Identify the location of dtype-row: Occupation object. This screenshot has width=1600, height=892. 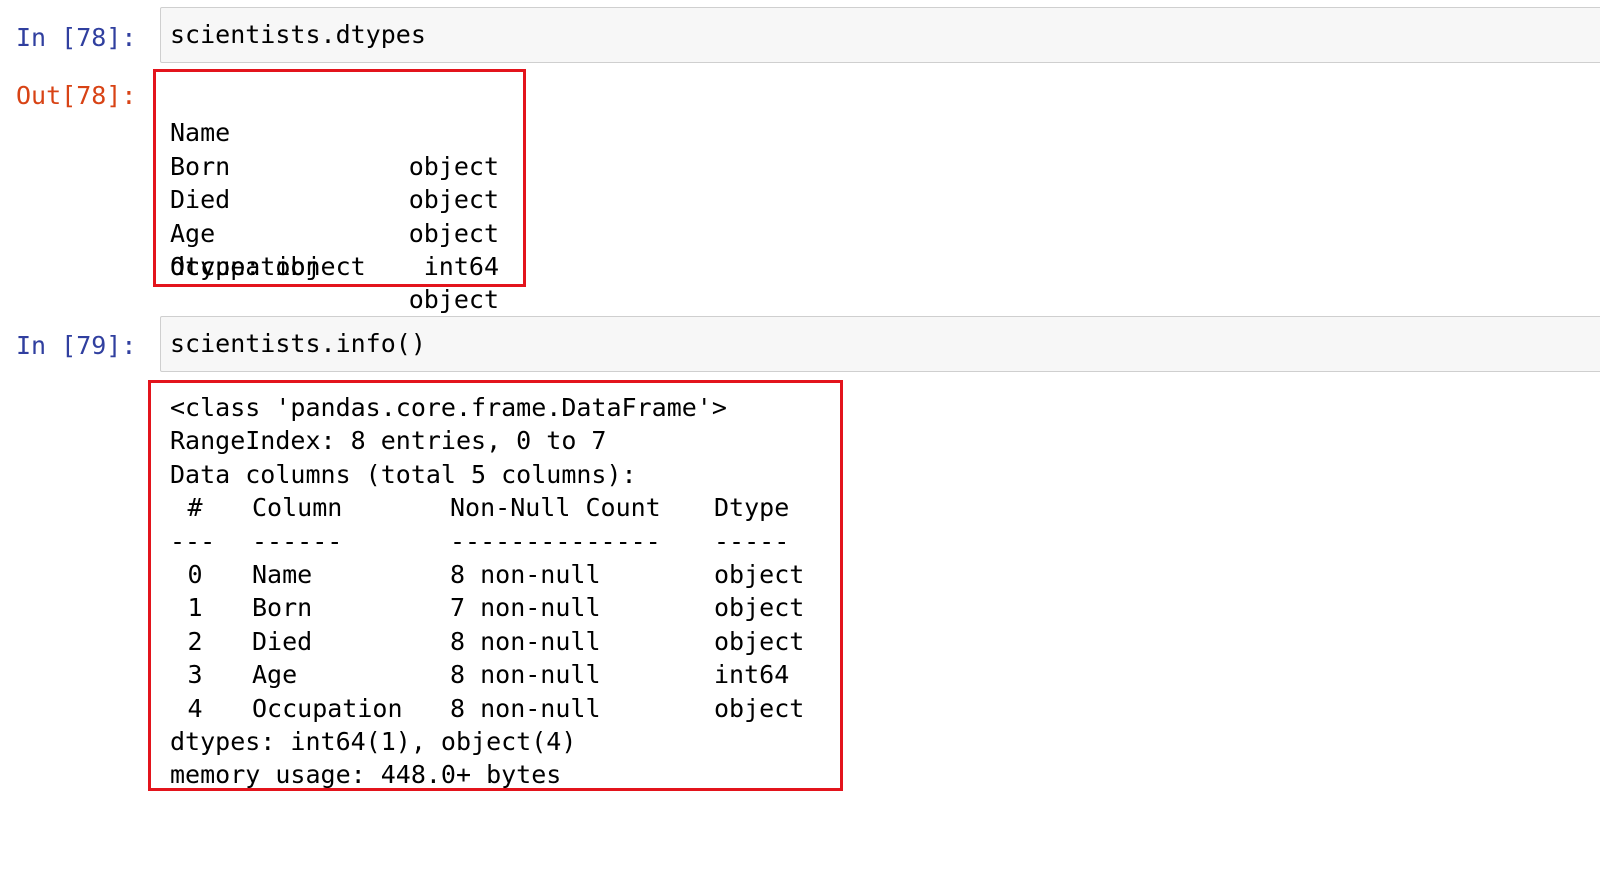
(334, 283).